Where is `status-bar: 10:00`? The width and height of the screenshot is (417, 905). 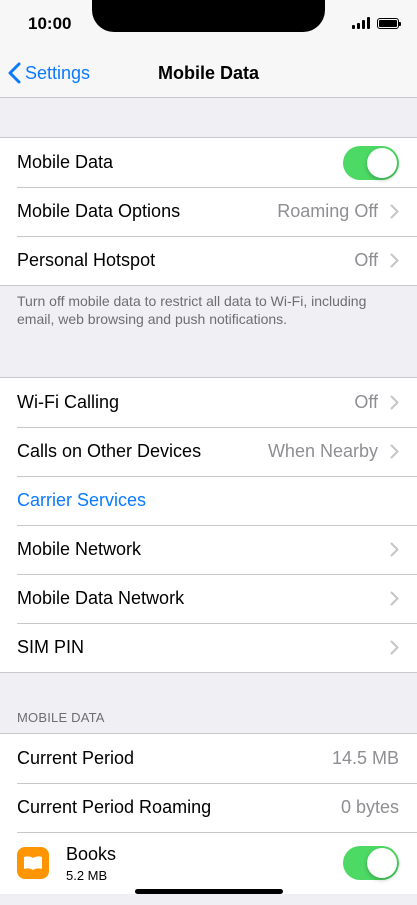
status-bar: 10:00 is located at coordinates (208, 25).